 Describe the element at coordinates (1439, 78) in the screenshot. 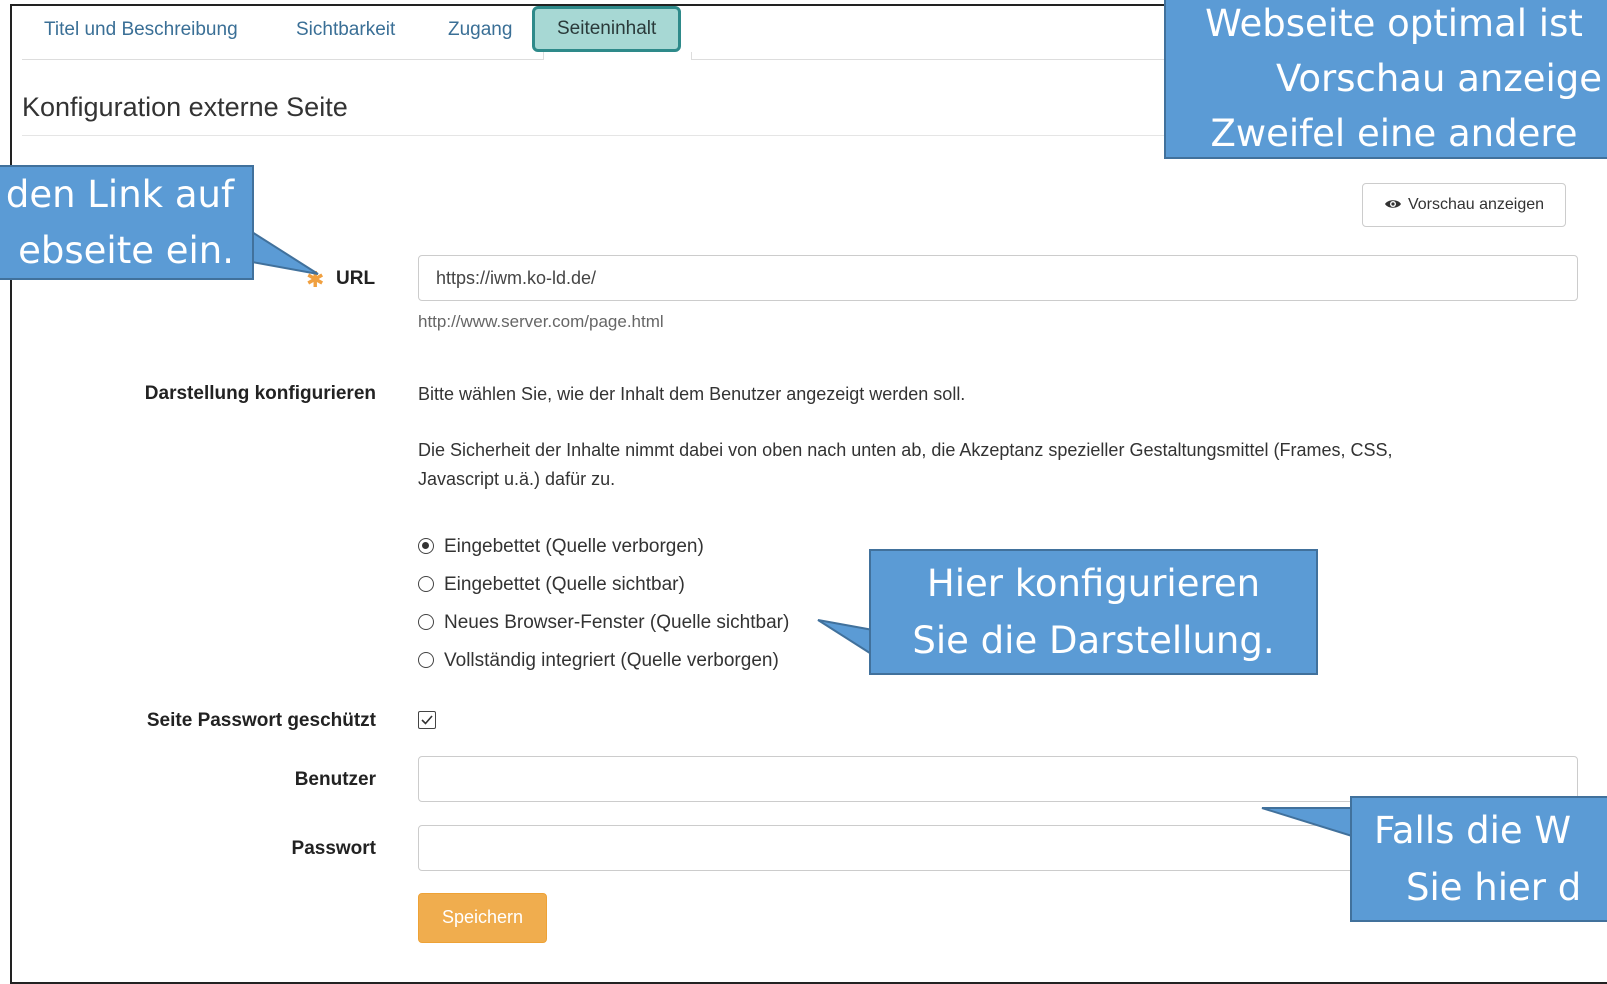

I see `callout-line: Vorschau anzeige` at that location.